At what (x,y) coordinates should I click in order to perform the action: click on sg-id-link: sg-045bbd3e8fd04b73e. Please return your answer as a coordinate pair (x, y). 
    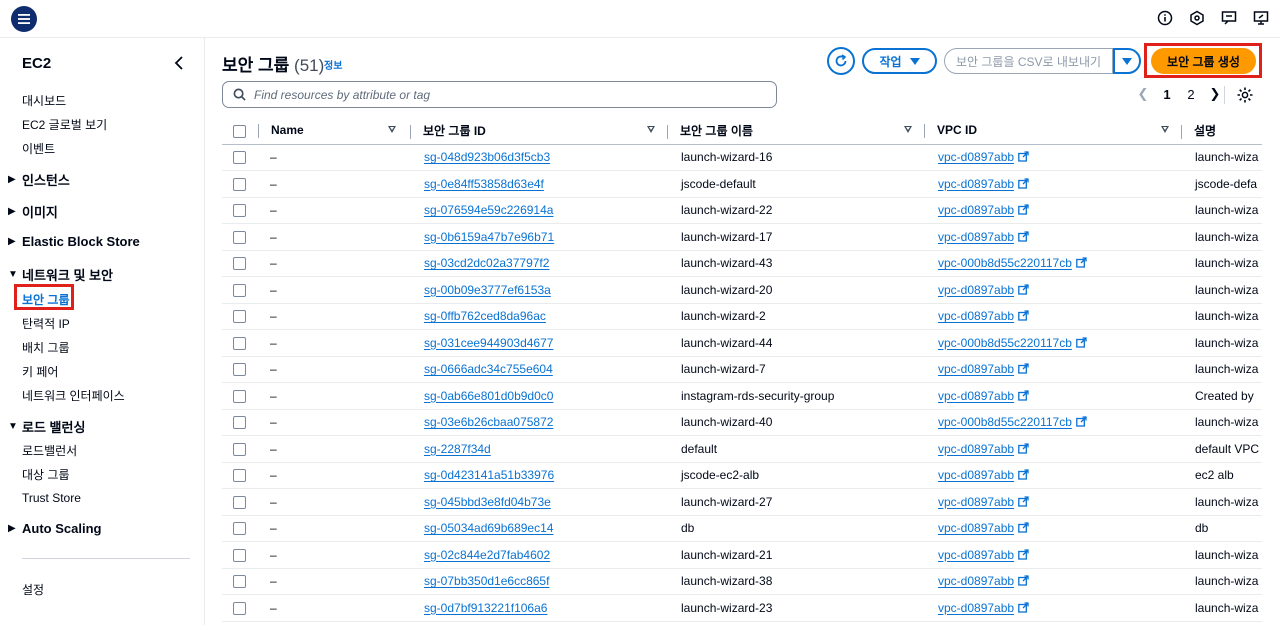
    Looking at the image, I should click on (487, 502).